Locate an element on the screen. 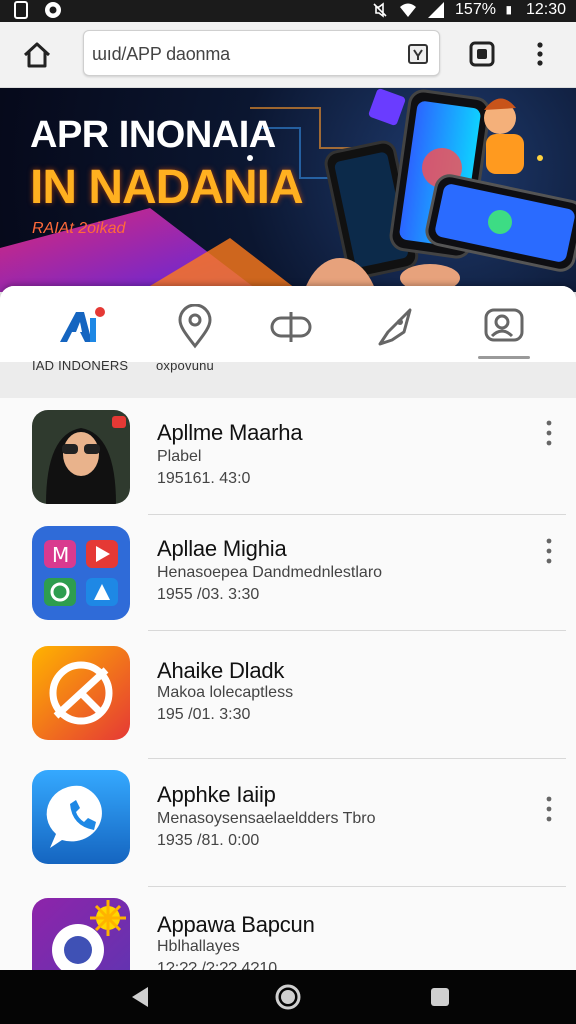  tab-bar is located at coordinates (288, 324).